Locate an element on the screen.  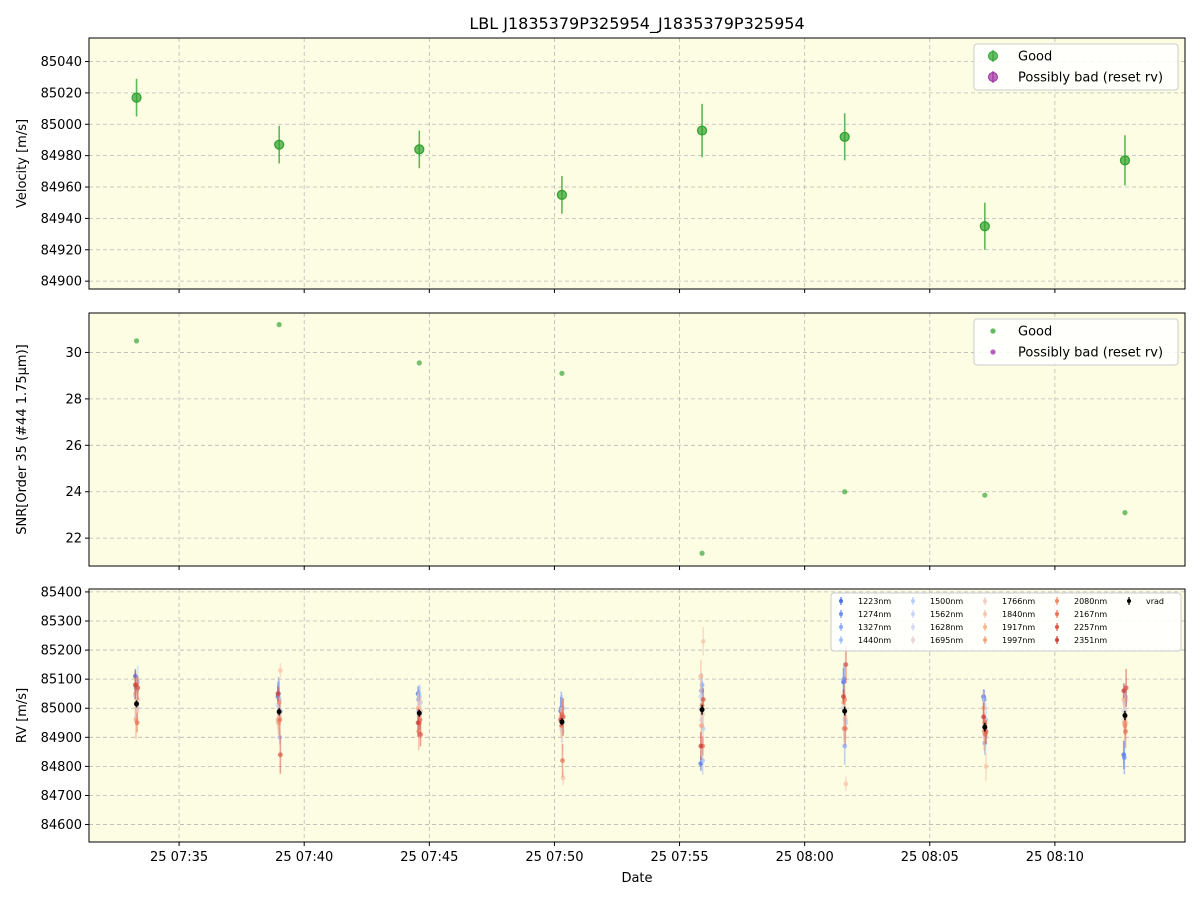
legend-label: 2080nm is located at coordinates (1090, 601).